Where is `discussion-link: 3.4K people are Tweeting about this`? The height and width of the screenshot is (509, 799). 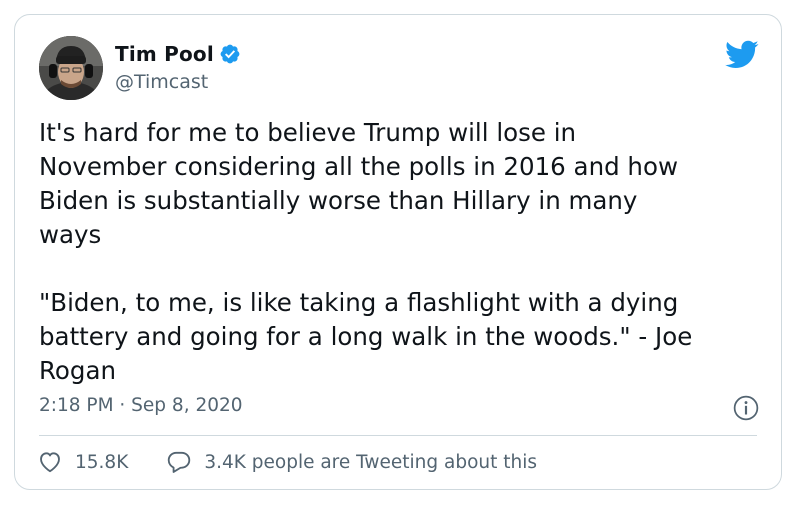
discussion-link: 3.4K people are Tweeting about this is located at coordinates (351, 462).